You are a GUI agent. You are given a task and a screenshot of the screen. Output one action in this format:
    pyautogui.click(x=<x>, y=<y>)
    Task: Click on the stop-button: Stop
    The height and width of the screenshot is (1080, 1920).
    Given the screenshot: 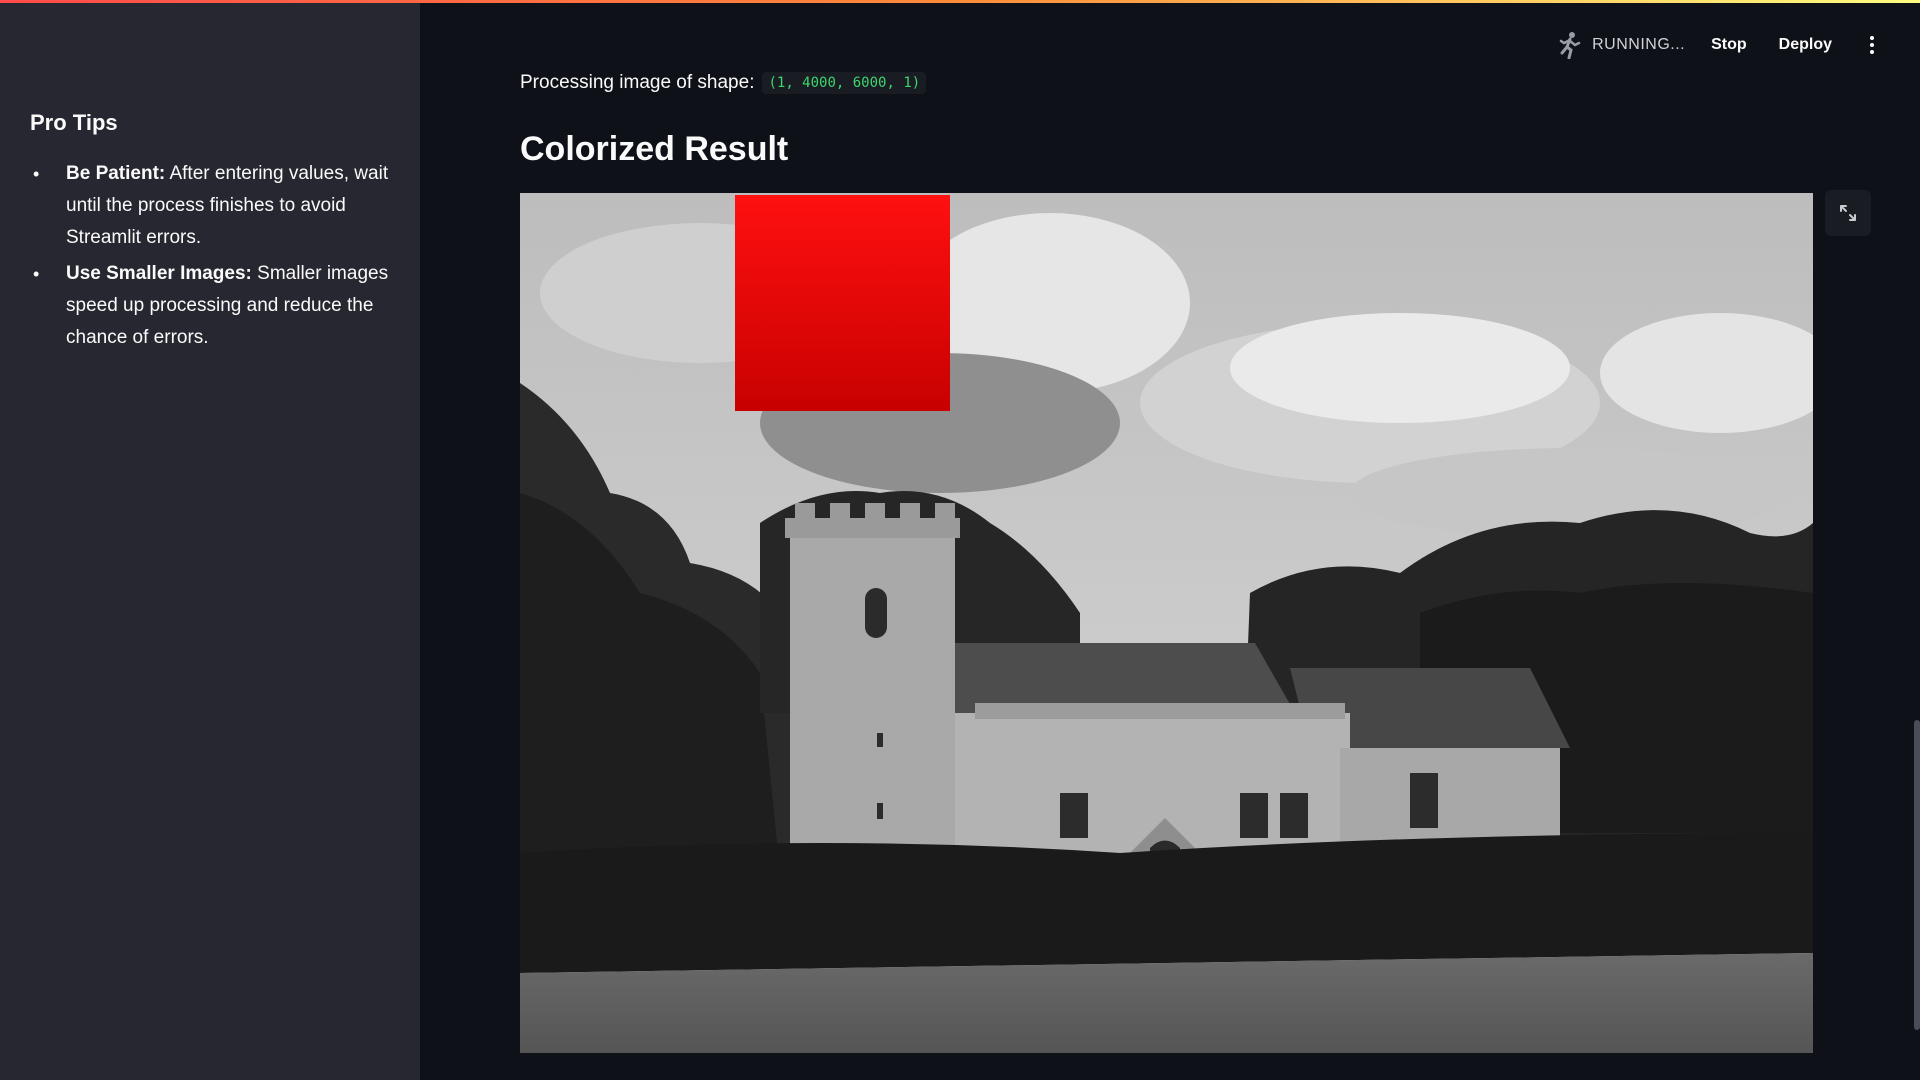 What is the action you would take?
    pyautogui.click(x=1729, y=45)
    